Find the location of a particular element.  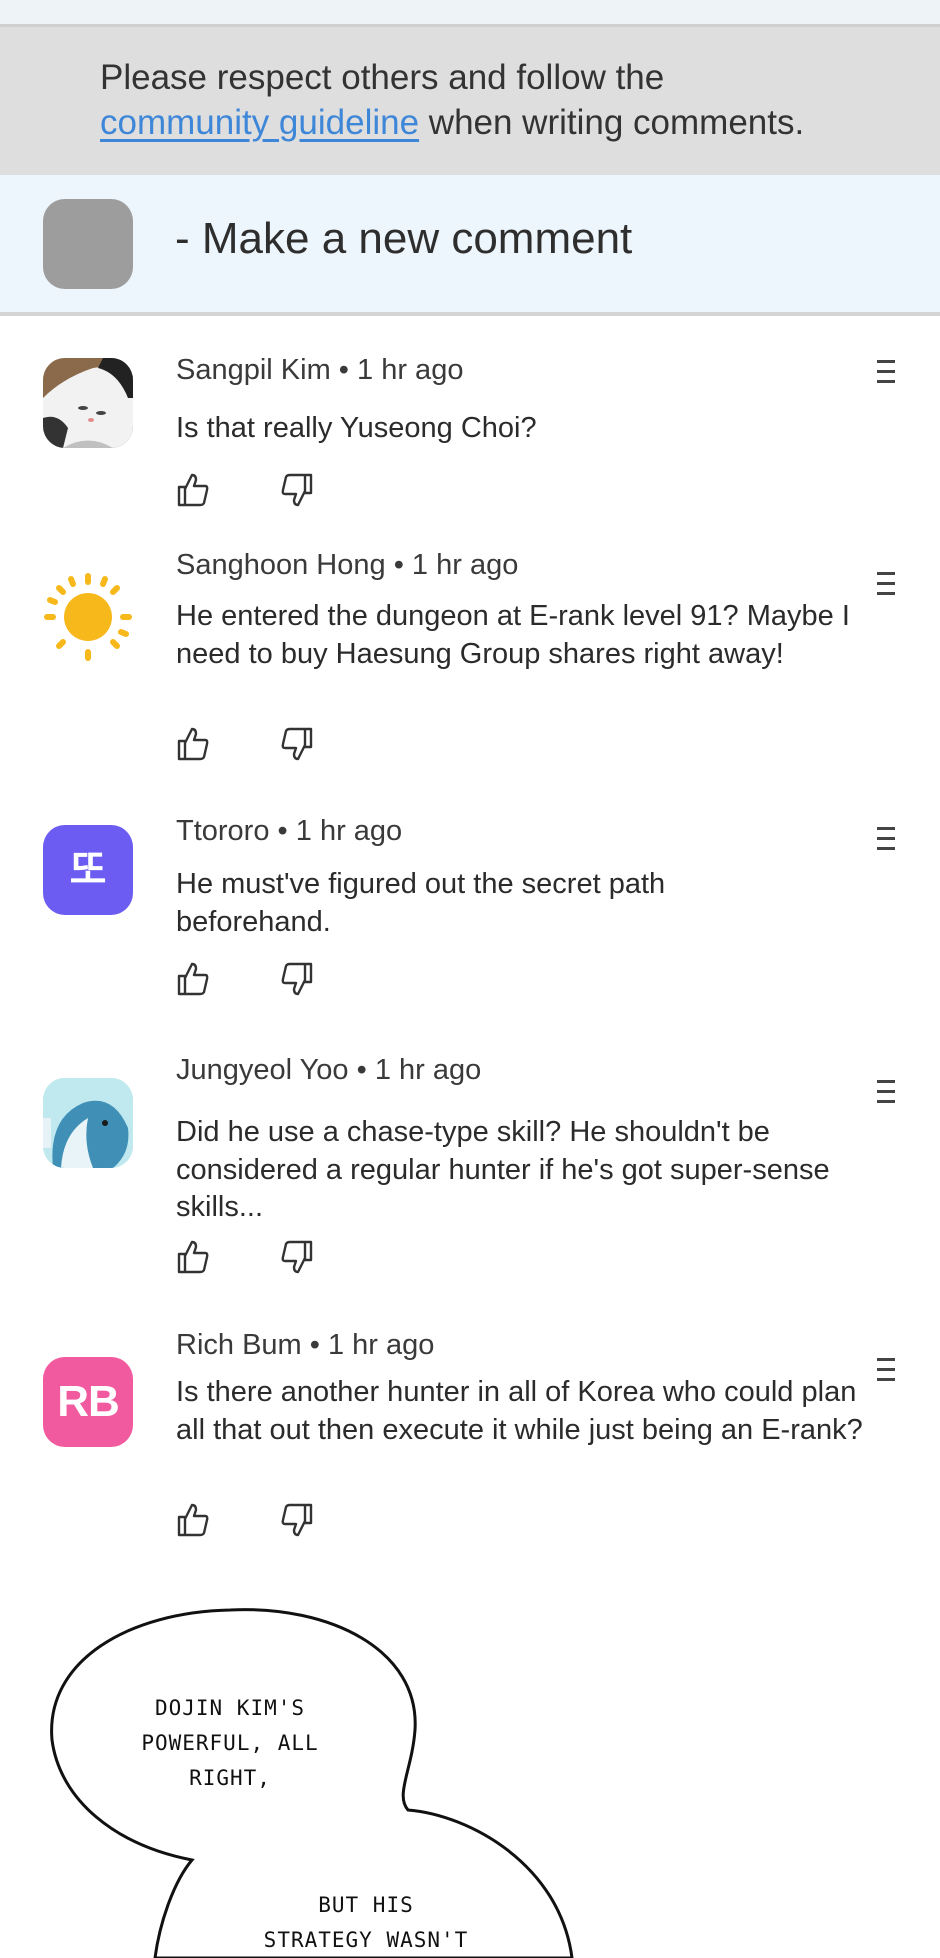

bubble-line: POWERFUL, ALL is located at coordinates (230, 1743).